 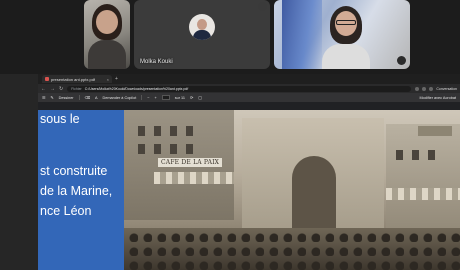 I want to click on tab-presentation: presentation ant.pptx.pdf ×, so click(x=77, y=79).